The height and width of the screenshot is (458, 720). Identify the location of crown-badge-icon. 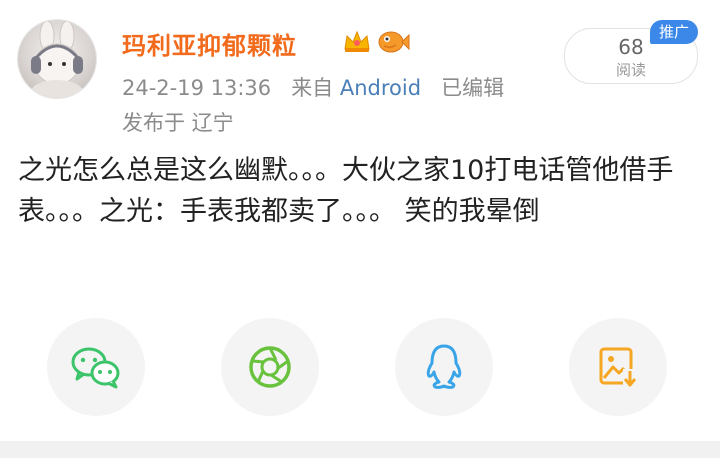
(357, 42).